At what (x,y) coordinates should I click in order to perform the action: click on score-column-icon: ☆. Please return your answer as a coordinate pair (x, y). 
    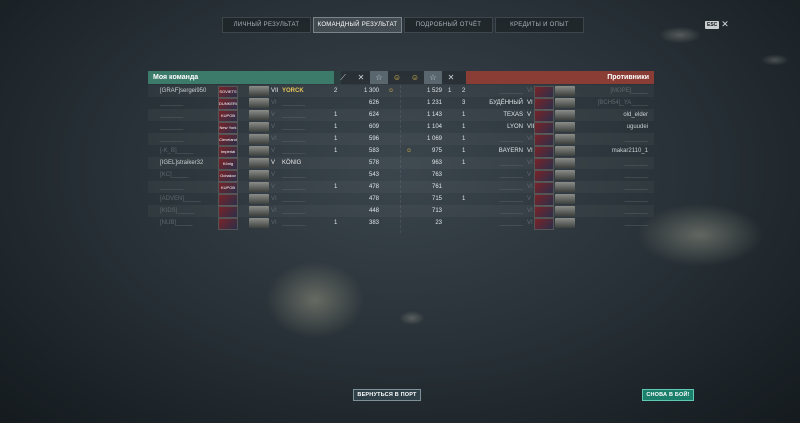
    Looking at the image, I should click on (379, 77).